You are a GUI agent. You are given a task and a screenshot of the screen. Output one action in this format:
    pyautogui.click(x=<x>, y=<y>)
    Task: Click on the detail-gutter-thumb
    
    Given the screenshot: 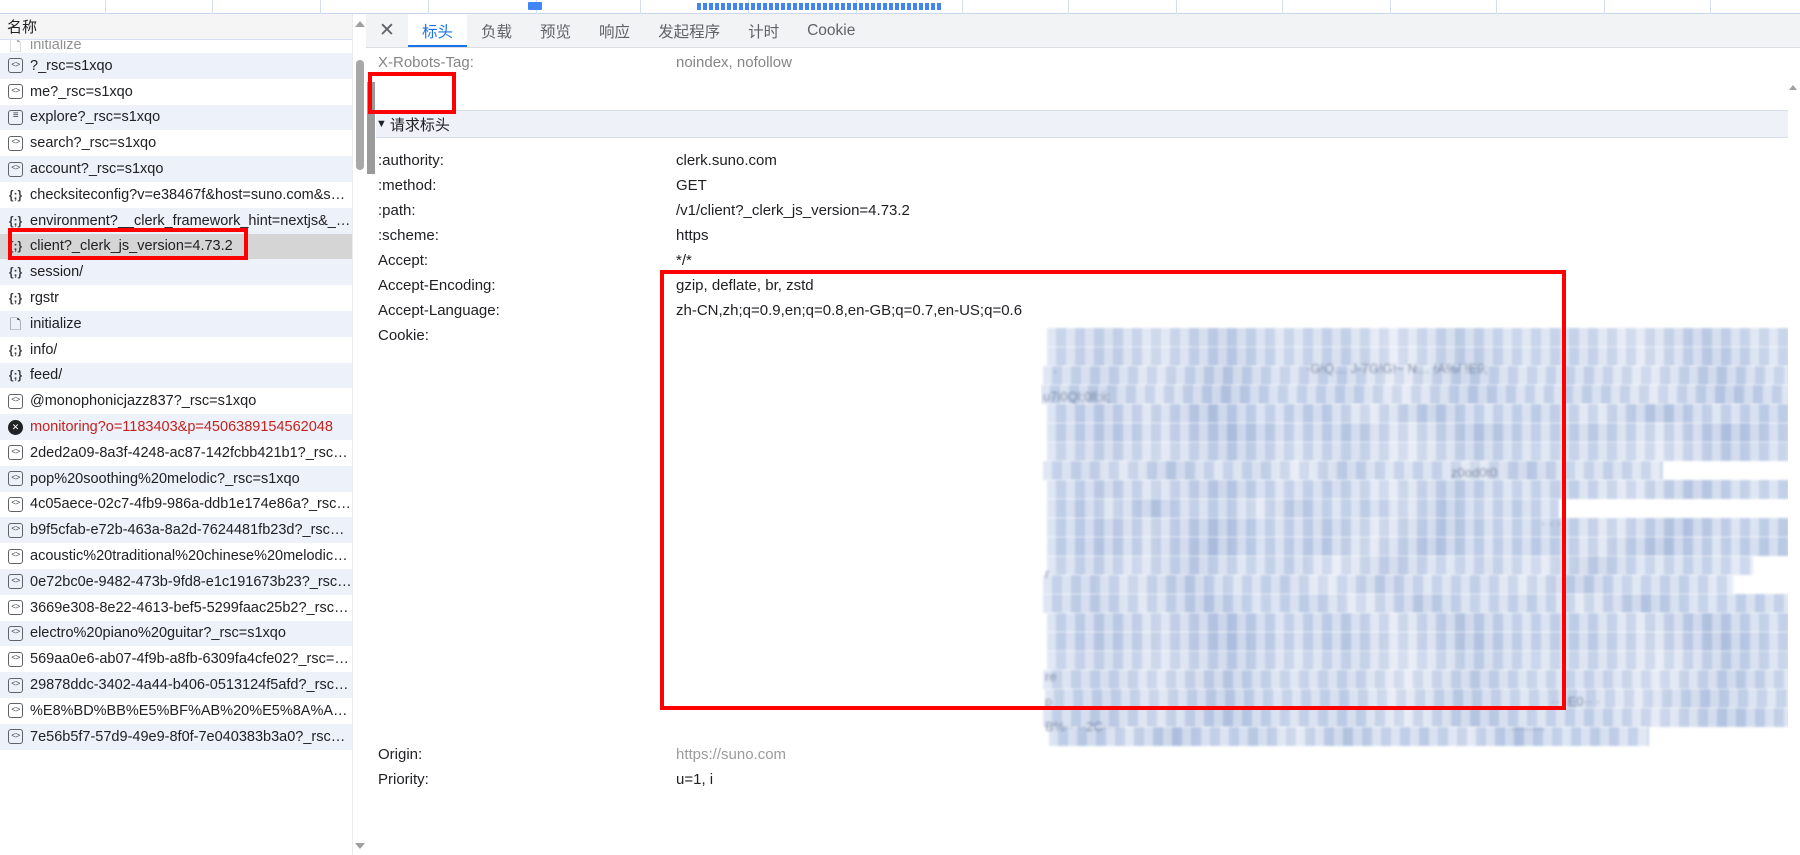 What is the action you would take?
    pyautogui.click(x=371, y=128)
    